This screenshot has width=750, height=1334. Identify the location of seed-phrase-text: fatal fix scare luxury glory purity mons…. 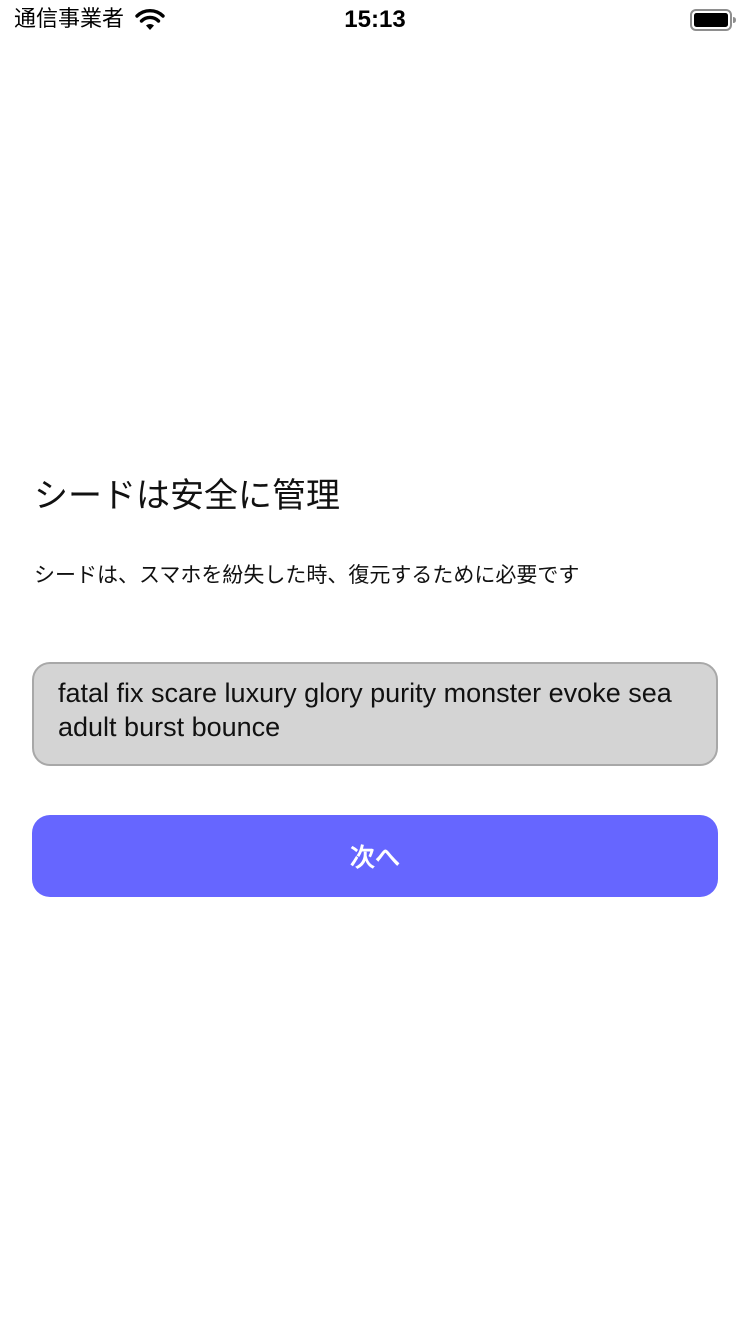
(365, 710).